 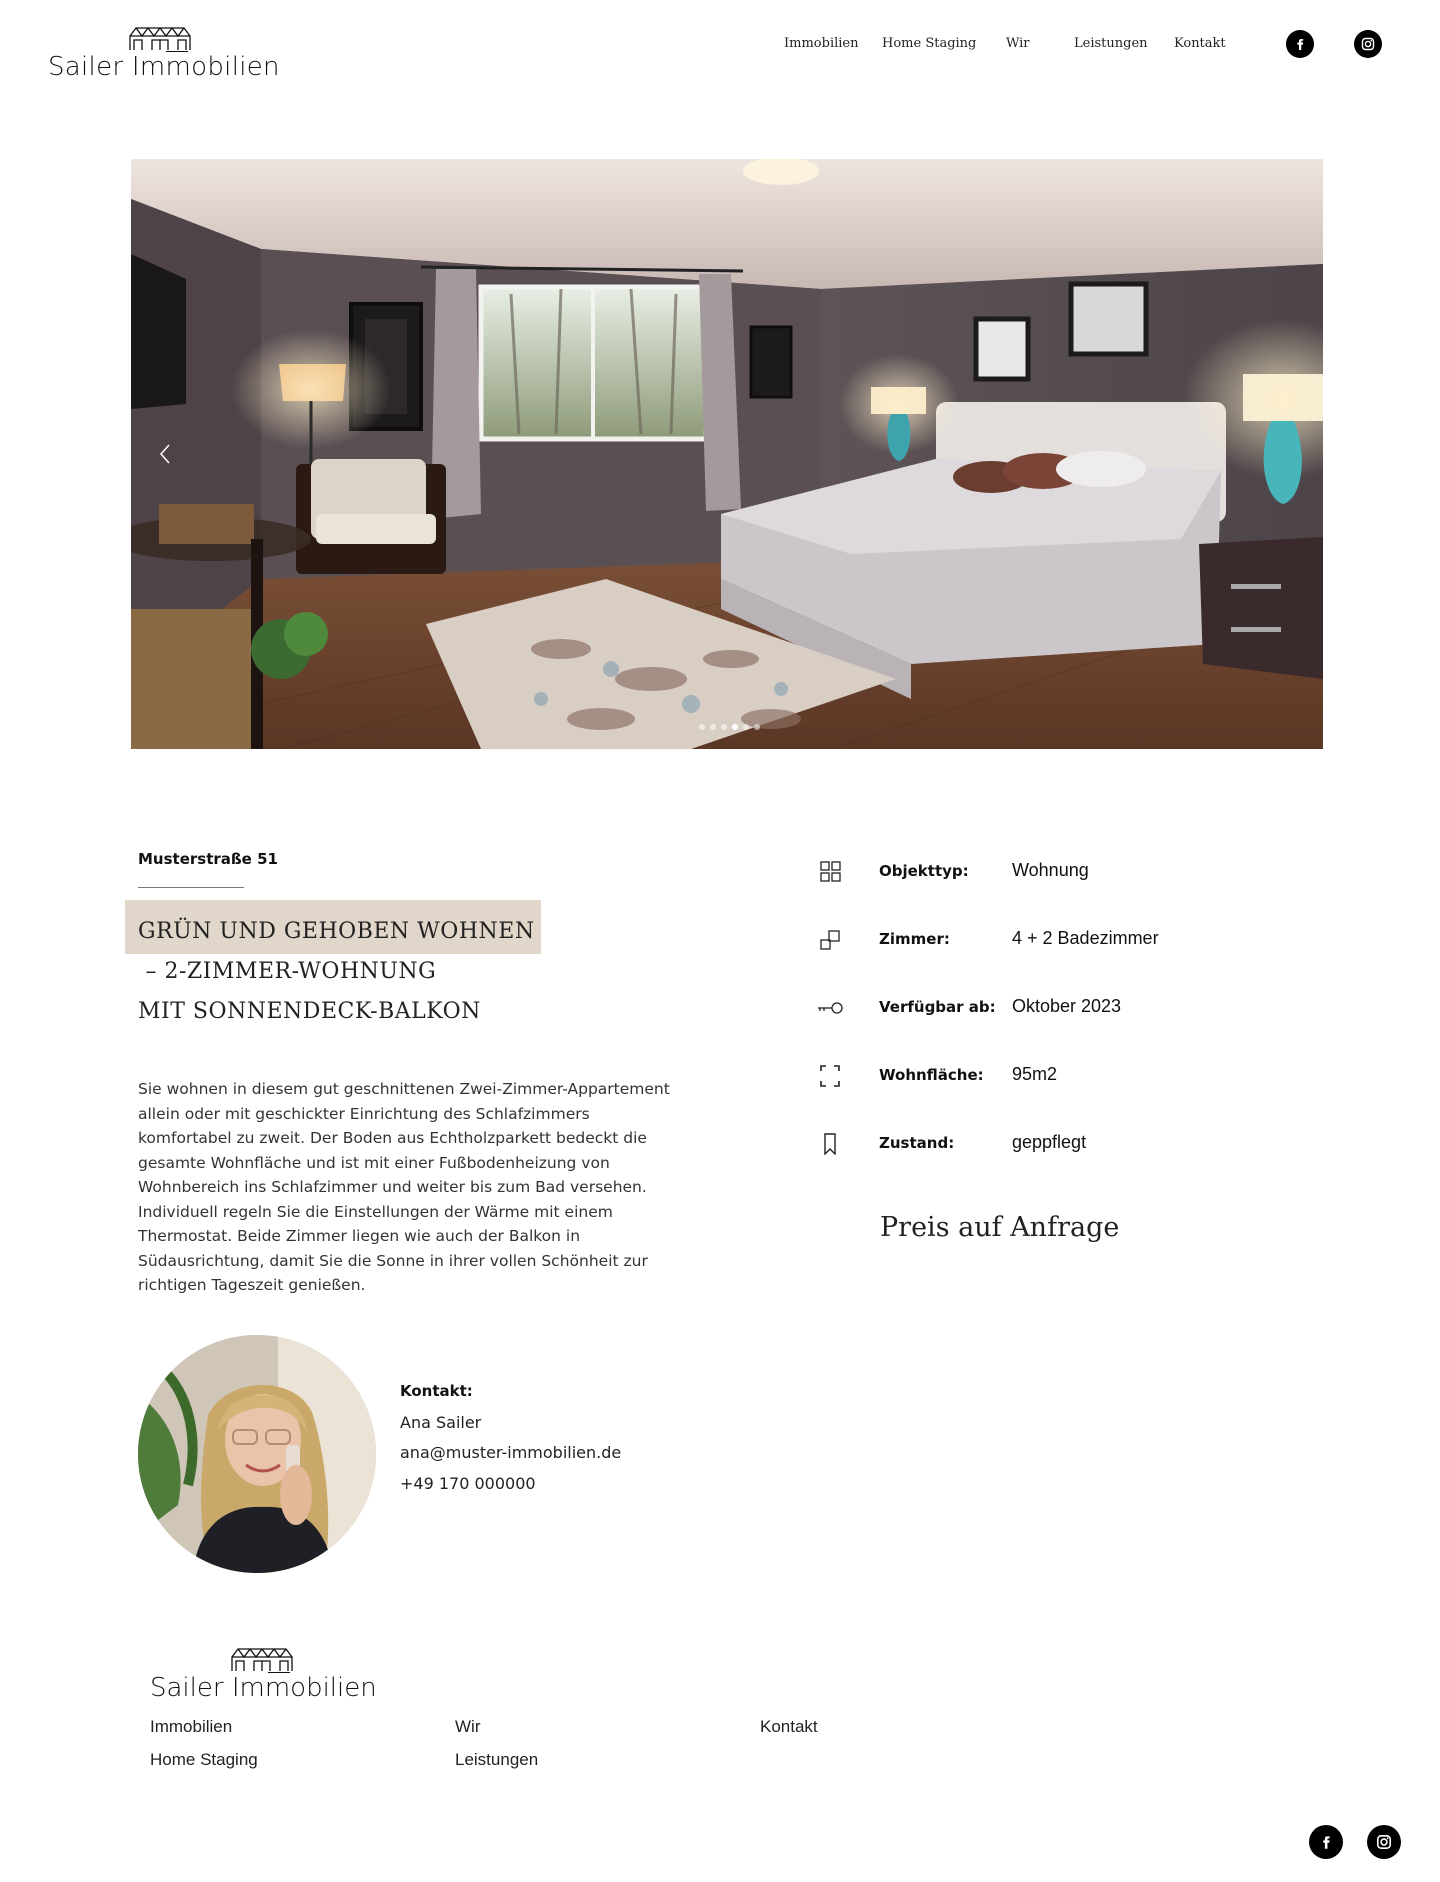 What do you see at coordinates (830, 1008) in the screenshot?
I see `key-icon` at bounding box center [830, 1008].